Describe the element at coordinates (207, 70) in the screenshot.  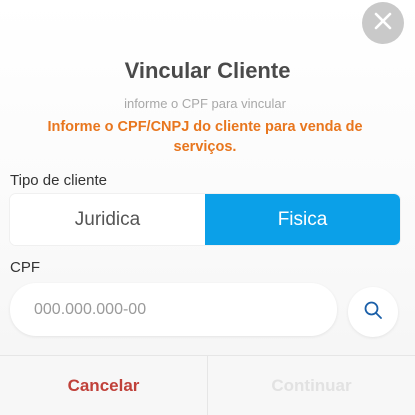
I see `modal-title: Vincular Cliente` at that location.